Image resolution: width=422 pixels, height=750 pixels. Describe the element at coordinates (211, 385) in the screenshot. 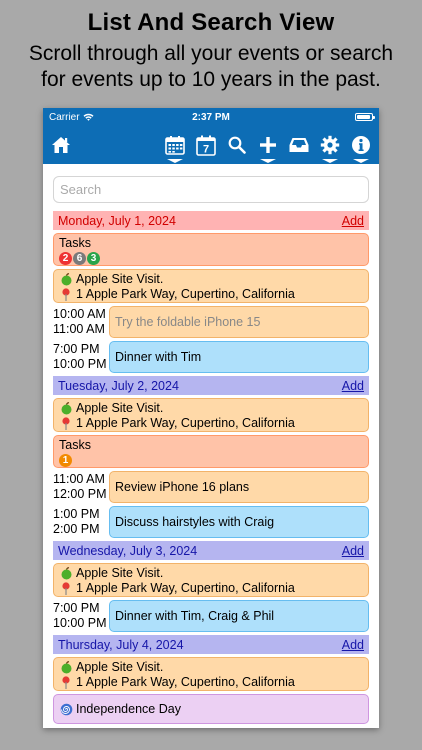

I see `day-header-tuesday: Tuesday, July 2, 2024 Add` at that location.